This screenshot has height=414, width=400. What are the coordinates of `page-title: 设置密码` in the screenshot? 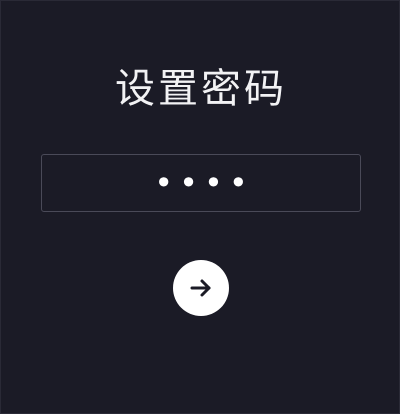 It's located at (201, 89).